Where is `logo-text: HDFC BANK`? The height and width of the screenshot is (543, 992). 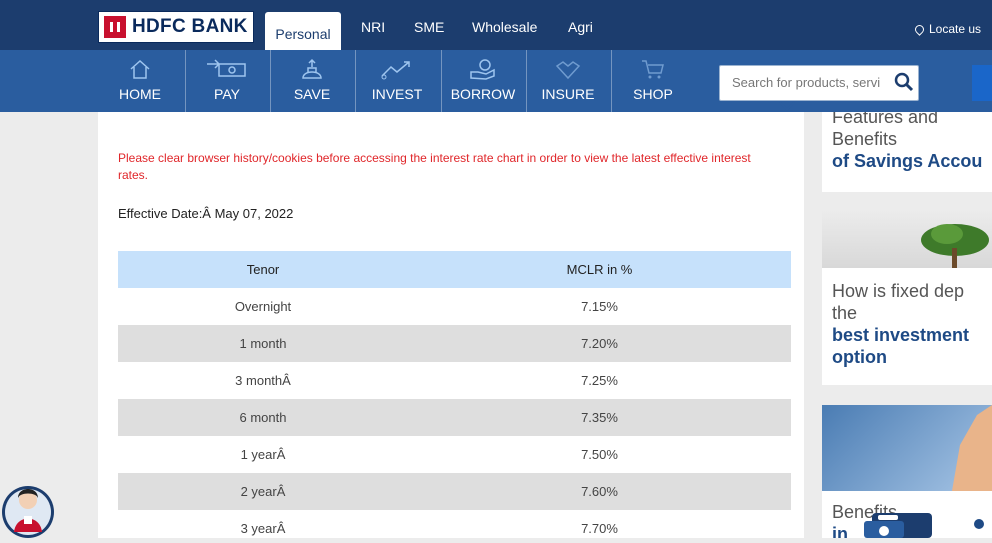 logo-text: HDFC BANK is located at coordinates (190, 26).